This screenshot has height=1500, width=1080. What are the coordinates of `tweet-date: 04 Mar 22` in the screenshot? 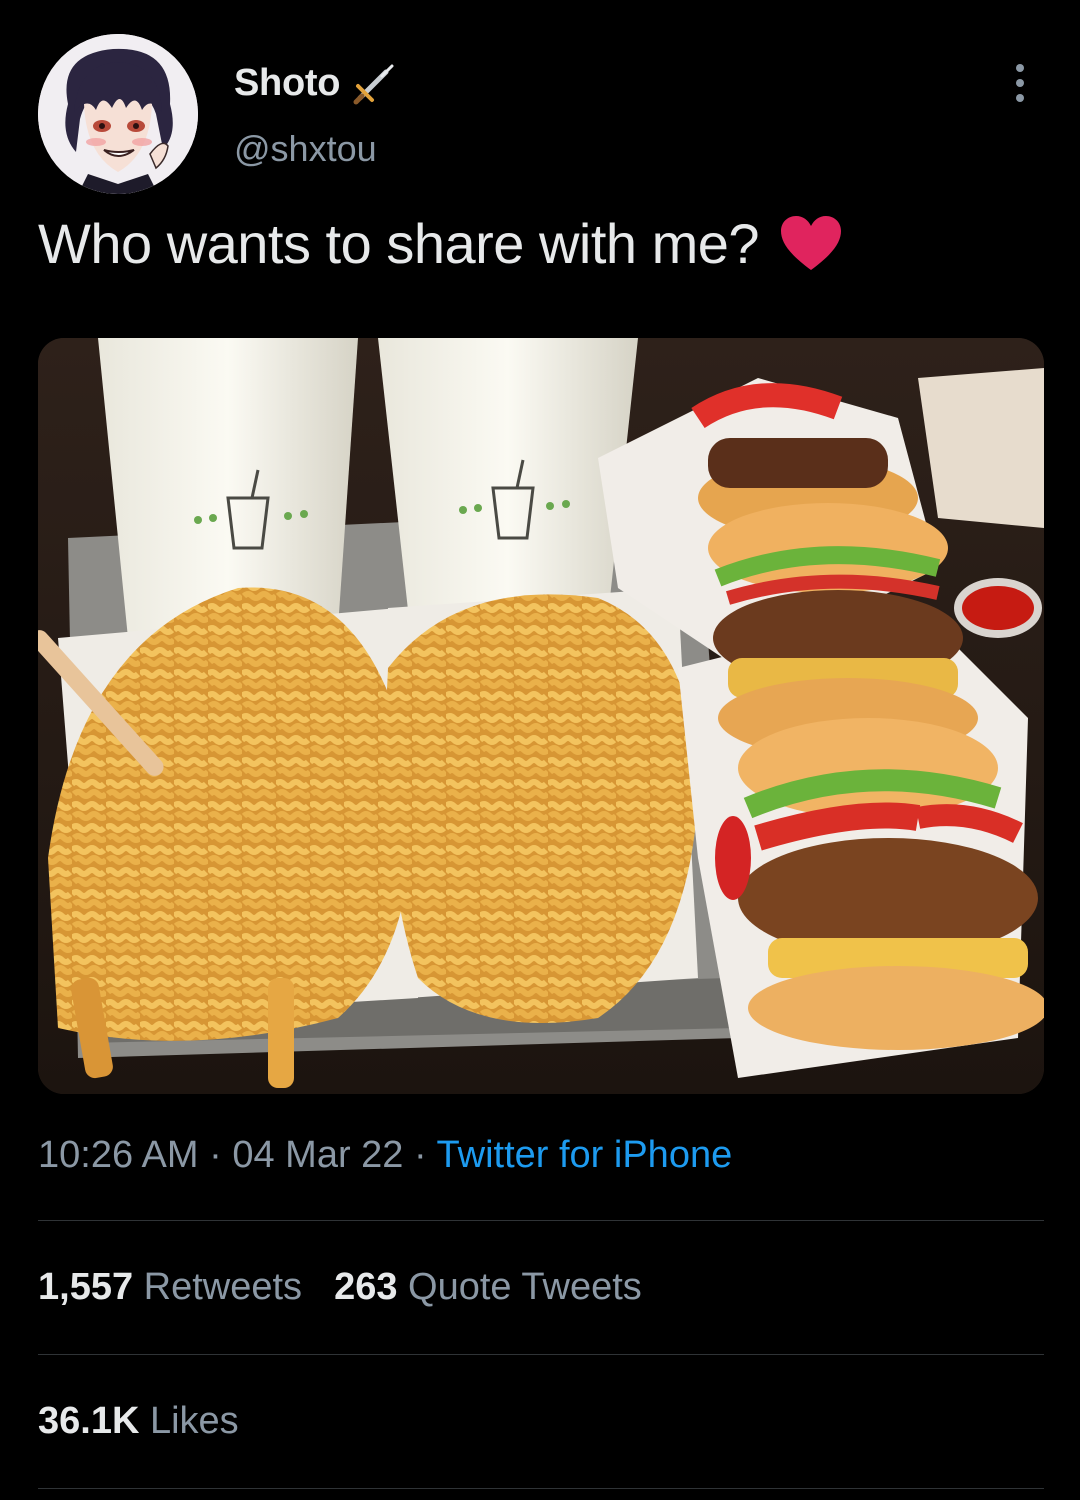 It's located at (317, 1155).